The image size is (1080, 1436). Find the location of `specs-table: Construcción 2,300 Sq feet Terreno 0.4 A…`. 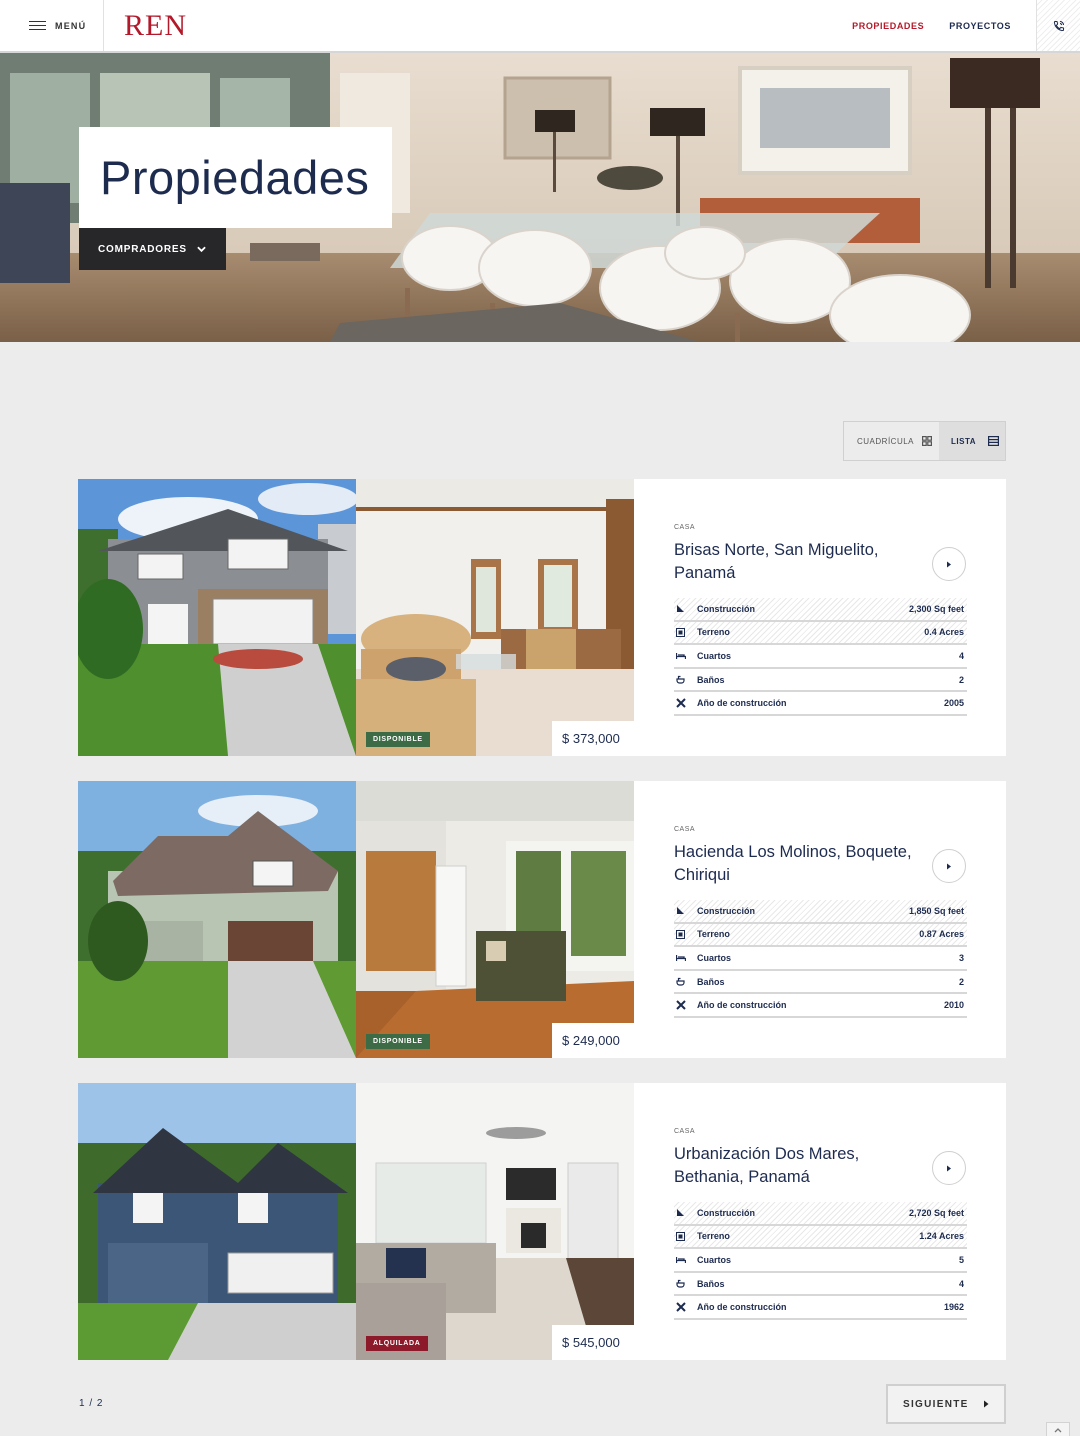

specs-table: Construcción 2,300 Sq feet Terreno 0.4 A… is located at coordinates (820, 657).